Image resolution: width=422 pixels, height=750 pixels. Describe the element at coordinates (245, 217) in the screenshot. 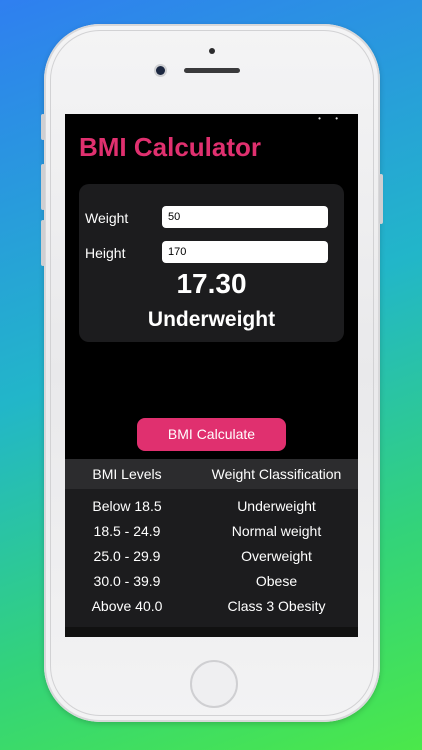

I see `weight-input` at that location.